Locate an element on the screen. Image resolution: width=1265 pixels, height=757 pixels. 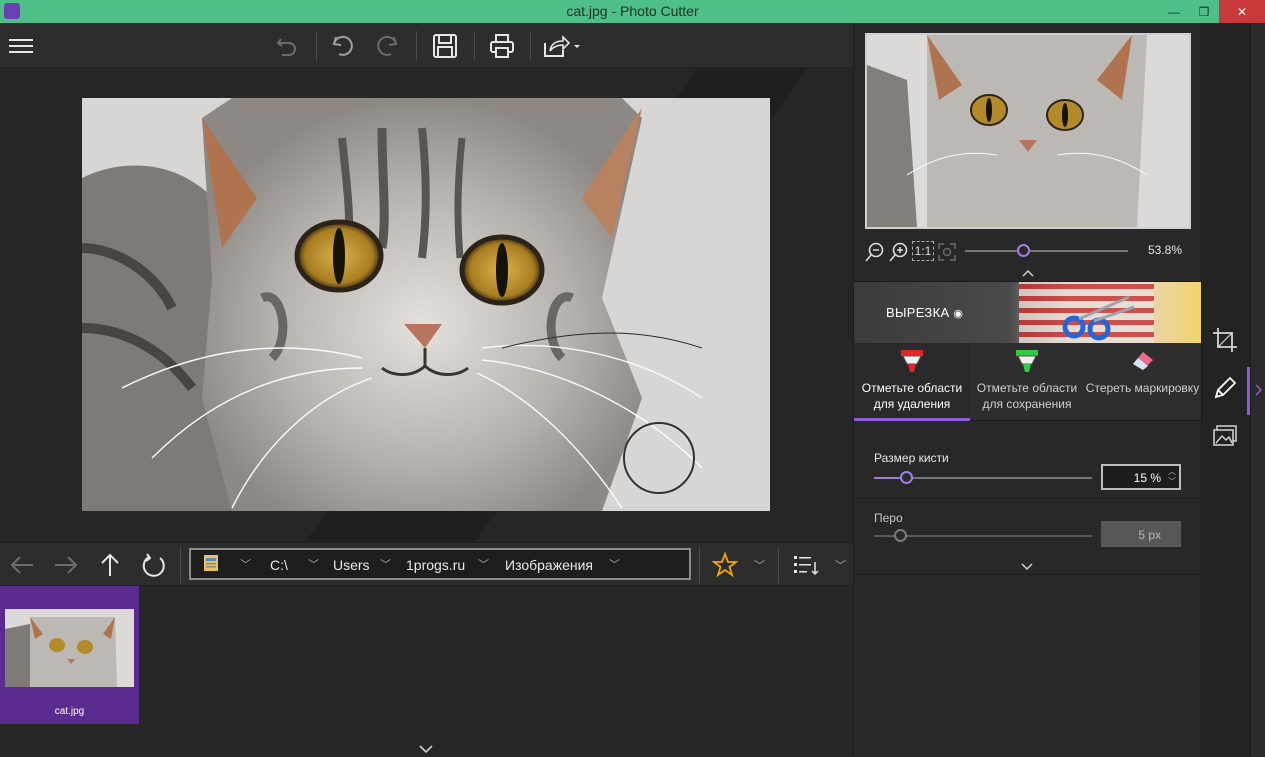
brush-size-label: Размер кисти is located at coordinates (911, 458).